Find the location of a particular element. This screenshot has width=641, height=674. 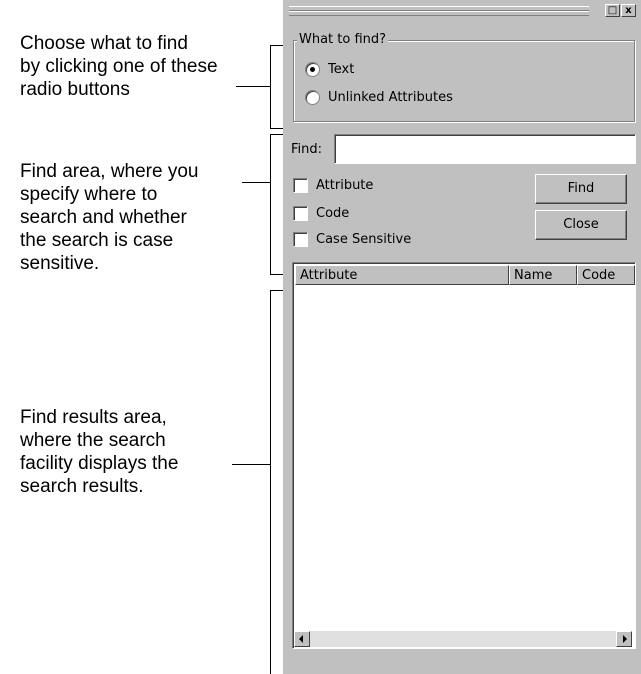

checkbox-case-sensitive-label: Case Sensitive is located at coordinates (364, 239).